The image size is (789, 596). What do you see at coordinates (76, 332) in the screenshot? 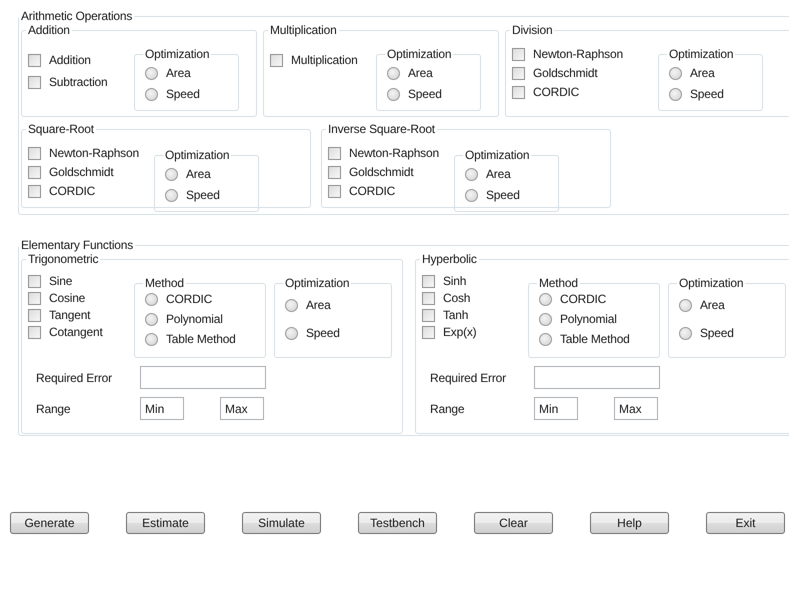
I see `checkbox-label: Cotangent` at bounding box center [76, 332].